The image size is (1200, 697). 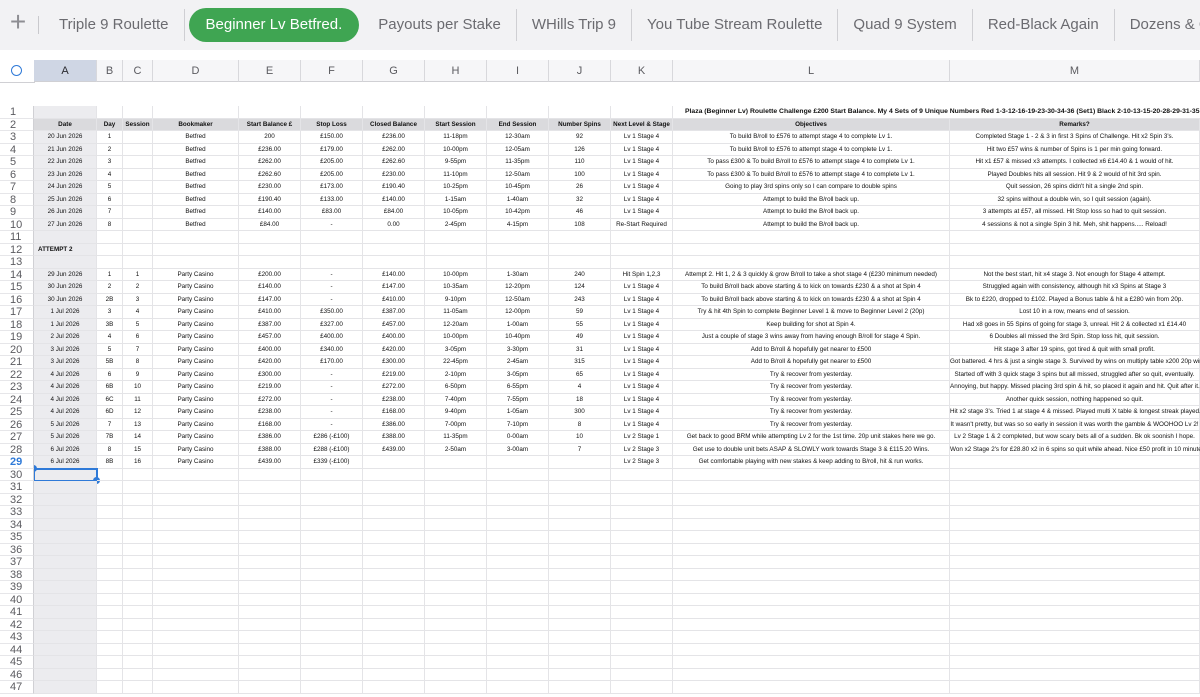 I want to click on cell: £83.00, so click(x=332, y=212).